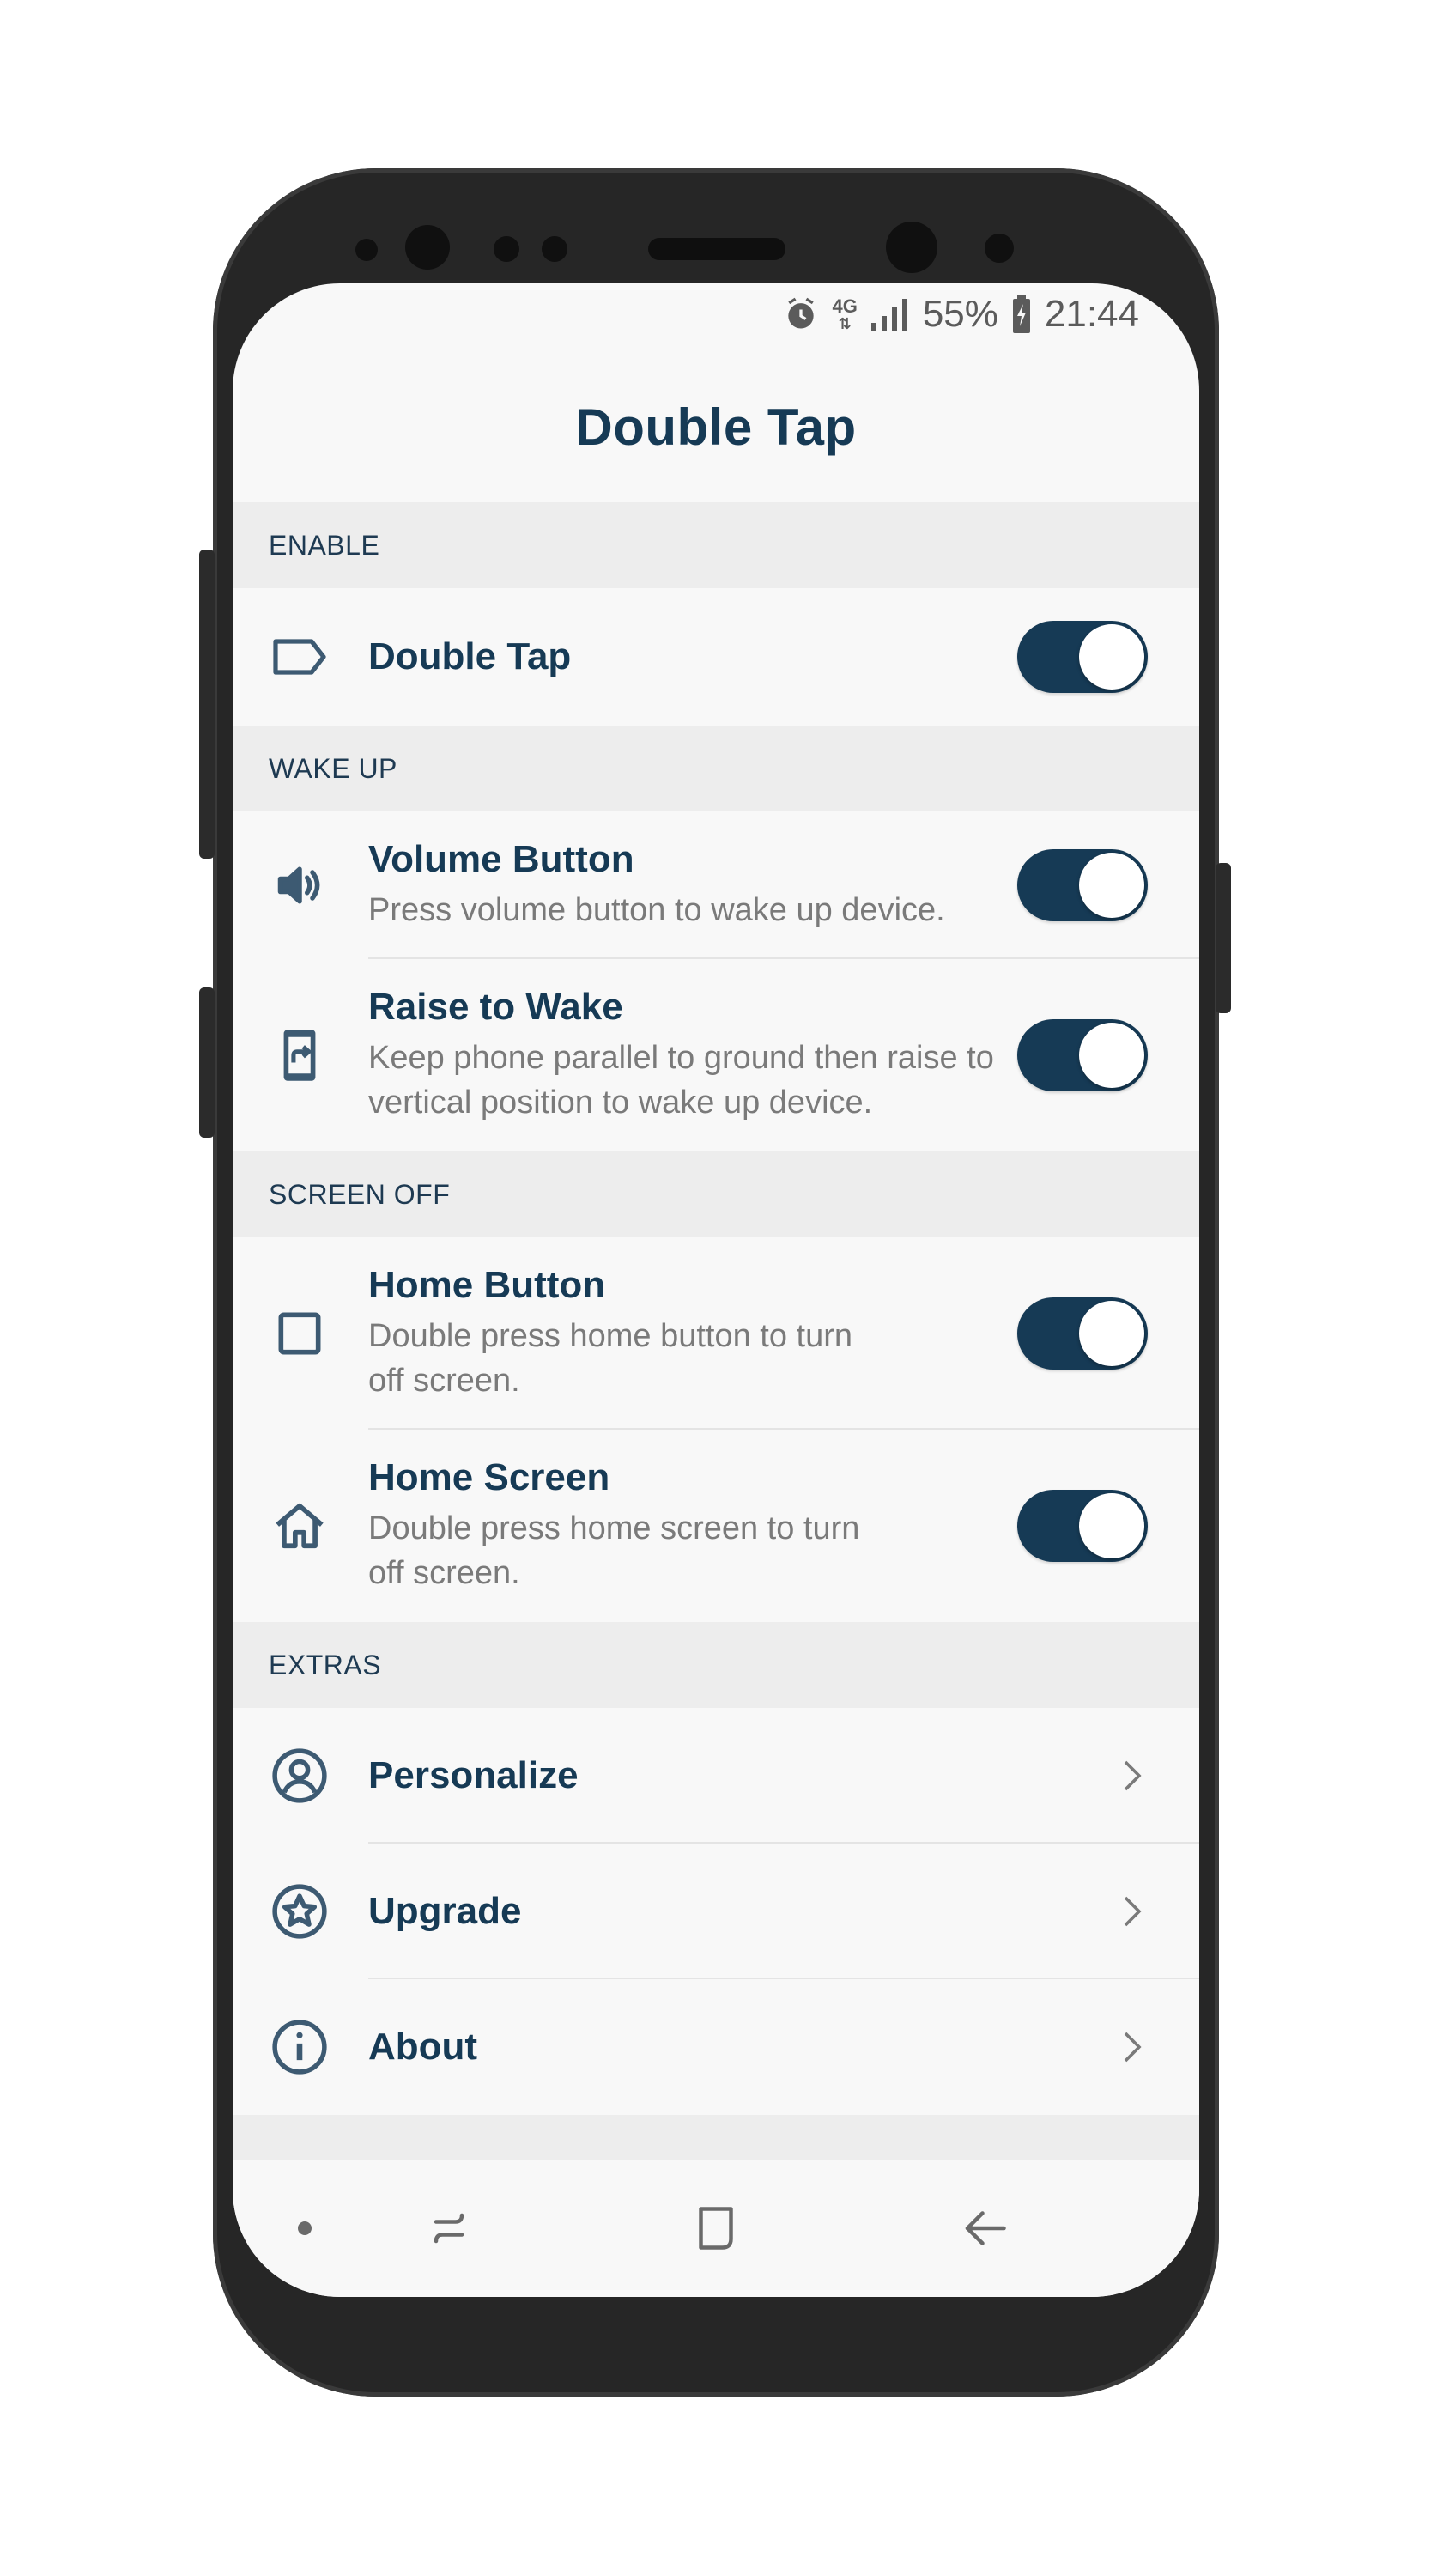  What do you see at coordinates (1022, 314) in the screenshot?
I see `battery-charging-icon` at bounding box center [1022, 314].